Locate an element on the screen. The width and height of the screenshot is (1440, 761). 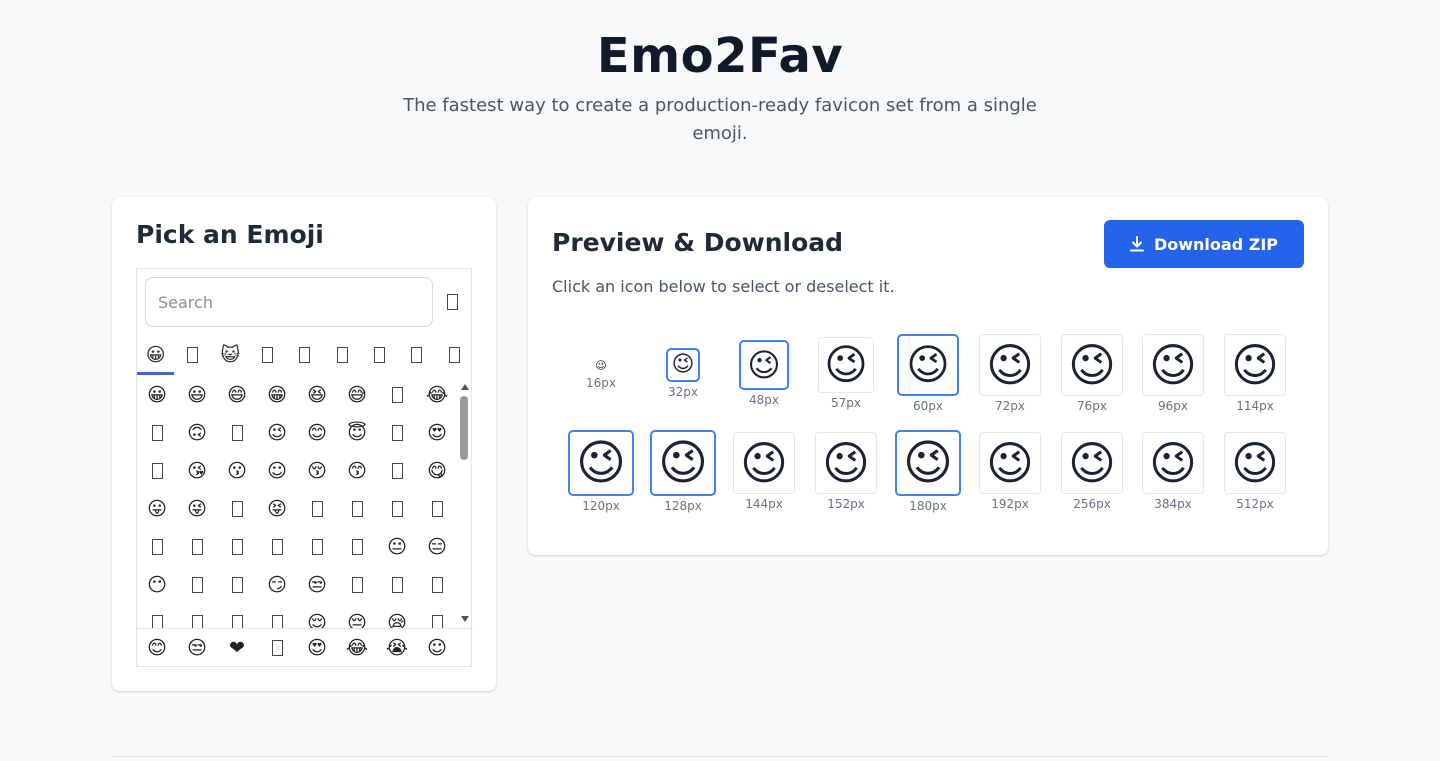
favicon-option: 😉 57px is located at coordinates (846, 374).